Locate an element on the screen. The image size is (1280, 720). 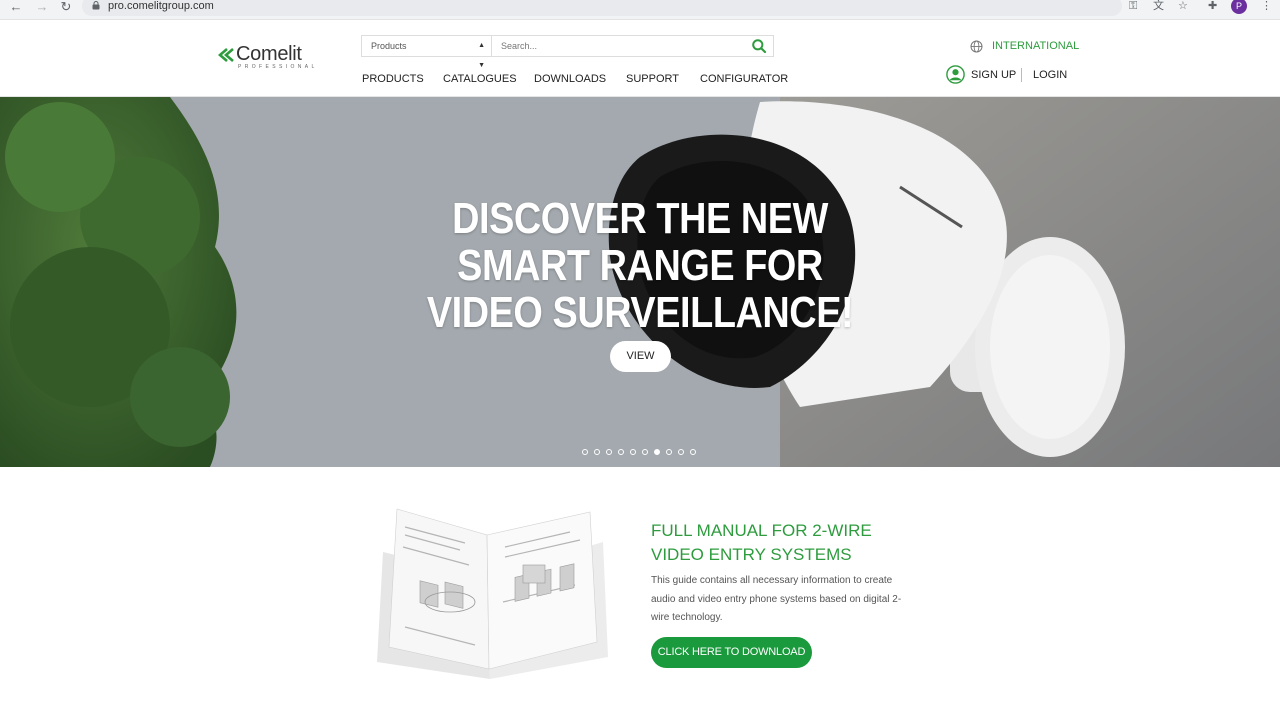
translate-icon: 文 is located at coordinates (1158, 6).